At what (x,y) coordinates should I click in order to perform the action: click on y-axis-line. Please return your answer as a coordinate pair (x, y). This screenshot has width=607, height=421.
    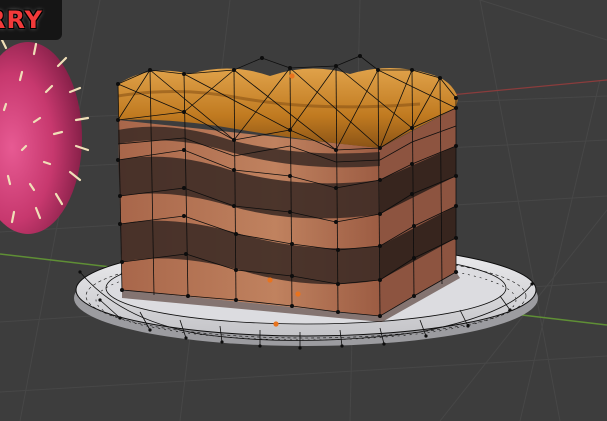
    Looking at the image, I should click on (523, 88).